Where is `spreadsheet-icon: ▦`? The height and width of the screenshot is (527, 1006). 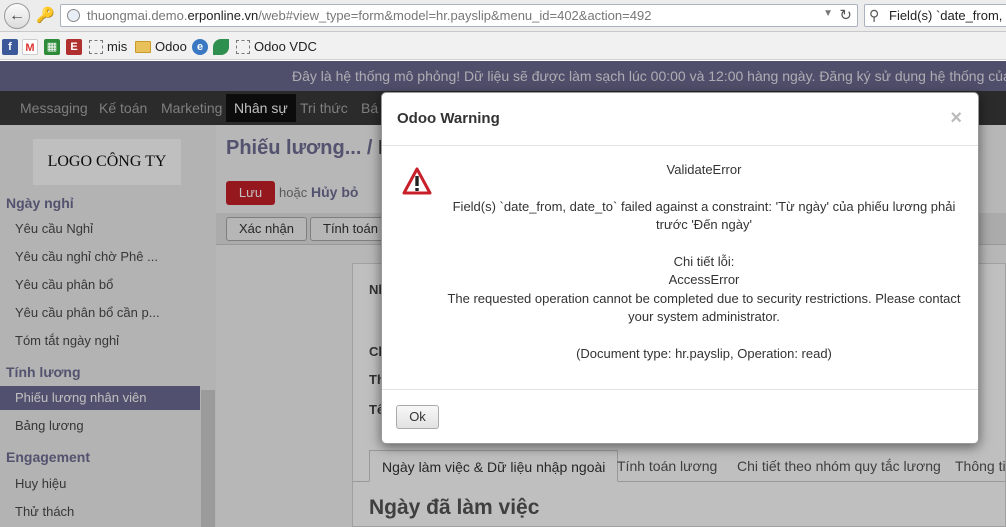 spreadsheet-icon: ▦ is located at coordinates (52, 46).